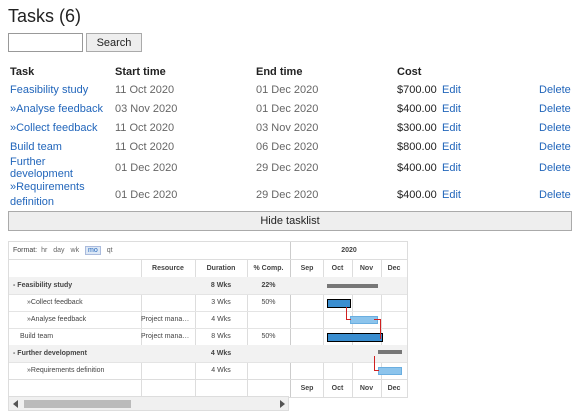 Image resolution: width=581 pixels, height=413 pixels. What do you see at coordinates (56, 109) in the screenshot?
I see `task-link: »Analyse feedback` at bounding box center [56, 109].